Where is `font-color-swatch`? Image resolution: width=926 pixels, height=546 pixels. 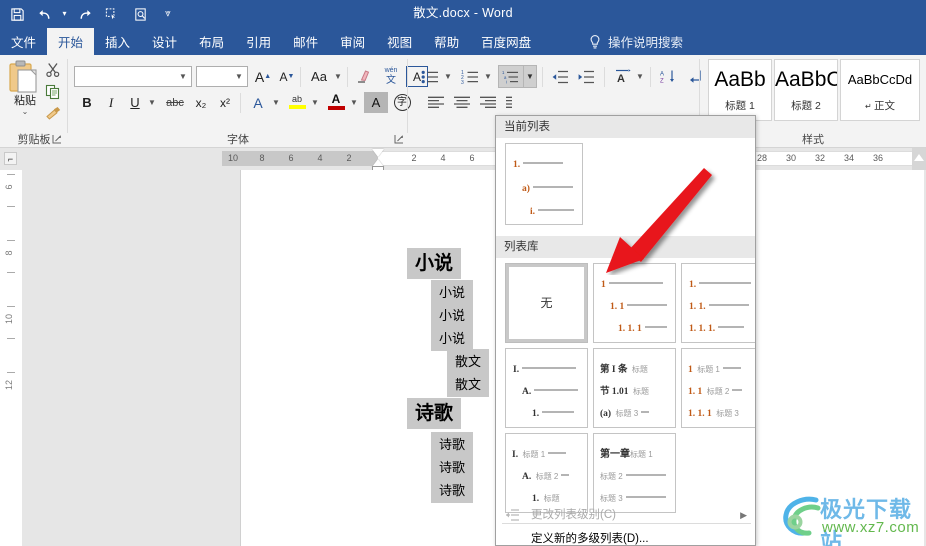 font-color-swatch is located at coordinates (336, 107).